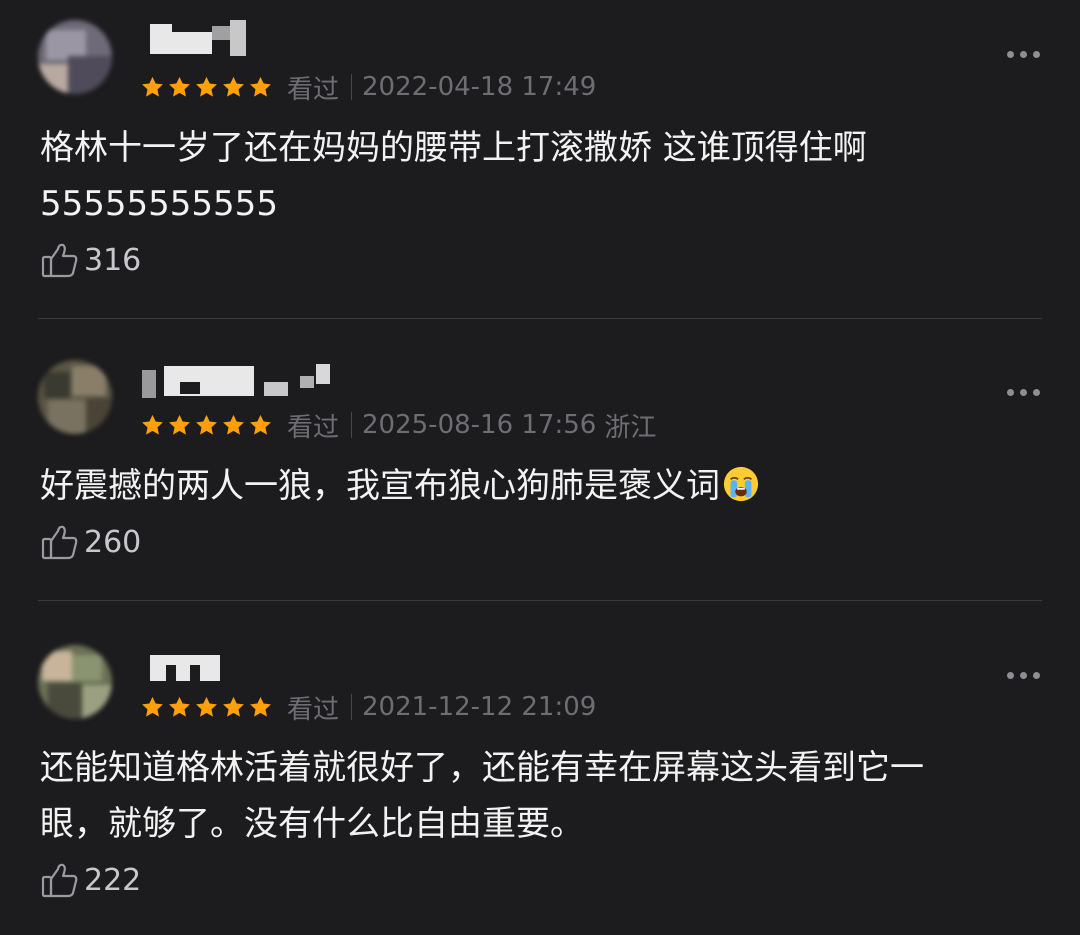  What do you see at coordinates (630, 427) in the screenshot?
I see `comment-region: 浙江` at bounding box center [630, 427].